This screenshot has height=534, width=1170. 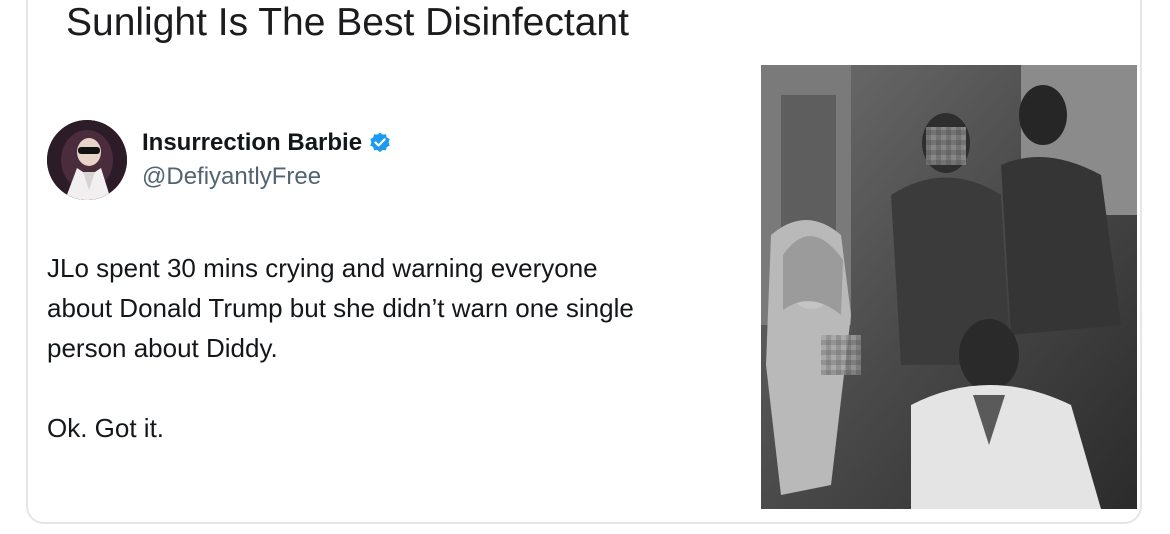 I want to click on avatar, so click(x=87, y=160).